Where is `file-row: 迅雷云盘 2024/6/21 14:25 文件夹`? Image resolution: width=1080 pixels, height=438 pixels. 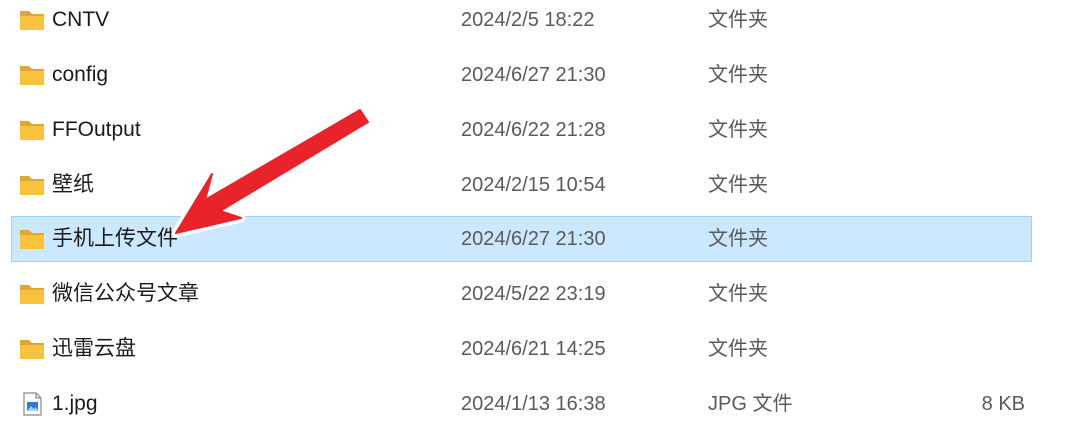 file-row: 迅雷云盘 2024/6/21 14:25 文件夹 is located at coordinates (521, 349).